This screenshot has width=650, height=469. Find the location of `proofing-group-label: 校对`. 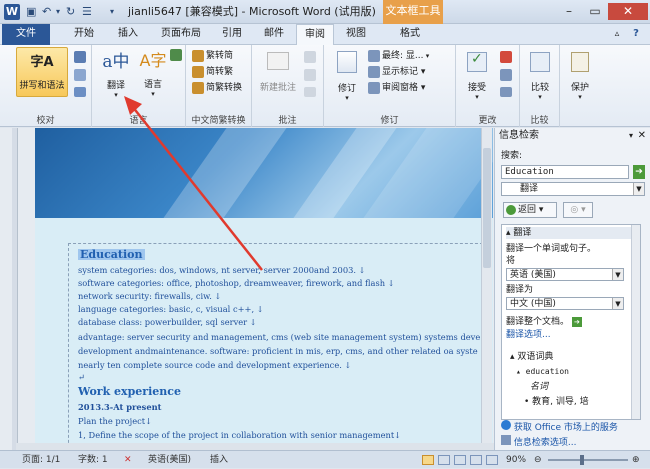

proofing-group-label: 校对 is located at coordinates (45, 121).